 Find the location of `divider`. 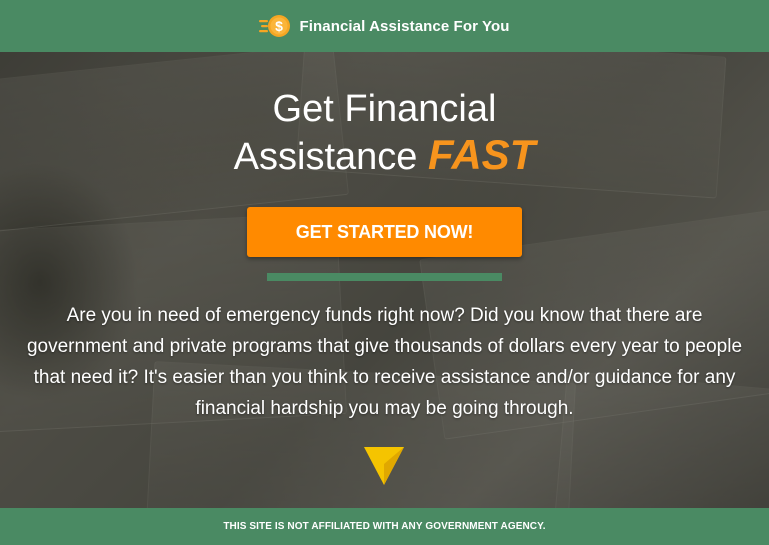

divider is located at coordinates (384, 277).